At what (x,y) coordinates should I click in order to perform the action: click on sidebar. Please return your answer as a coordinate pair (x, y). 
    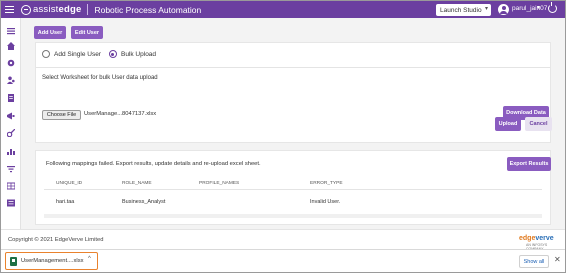
    Looking at the image, I should click on (11, 123).